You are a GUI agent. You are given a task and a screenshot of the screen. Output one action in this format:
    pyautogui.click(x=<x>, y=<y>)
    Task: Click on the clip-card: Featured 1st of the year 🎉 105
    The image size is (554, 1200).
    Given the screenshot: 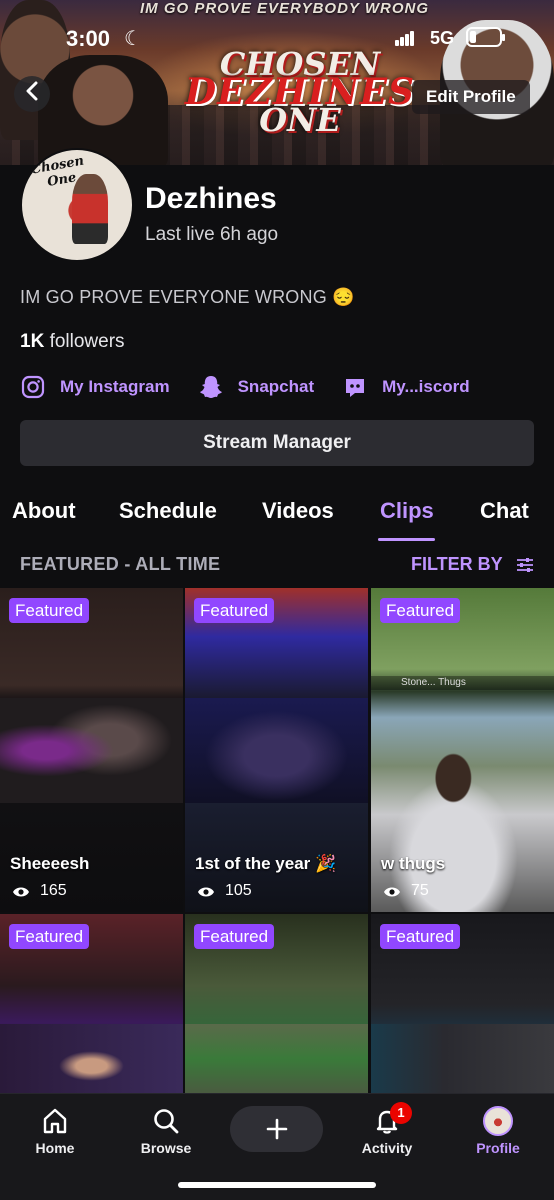 What is the action you would take?
    pyautogui.click(x=276, y=750)
    